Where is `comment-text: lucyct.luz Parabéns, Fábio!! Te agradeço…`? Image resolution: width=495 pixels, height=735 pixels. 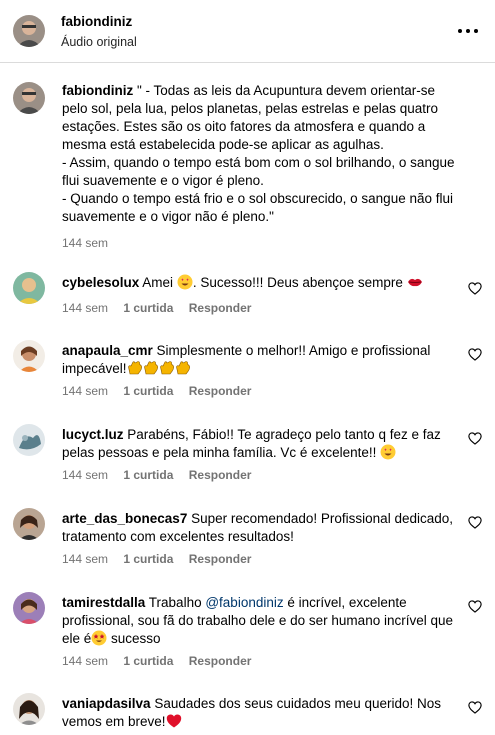 comment-text: lucyct.luz Parabéns, Fábio!! Te agradeço… is located at coordinates (251, 443).